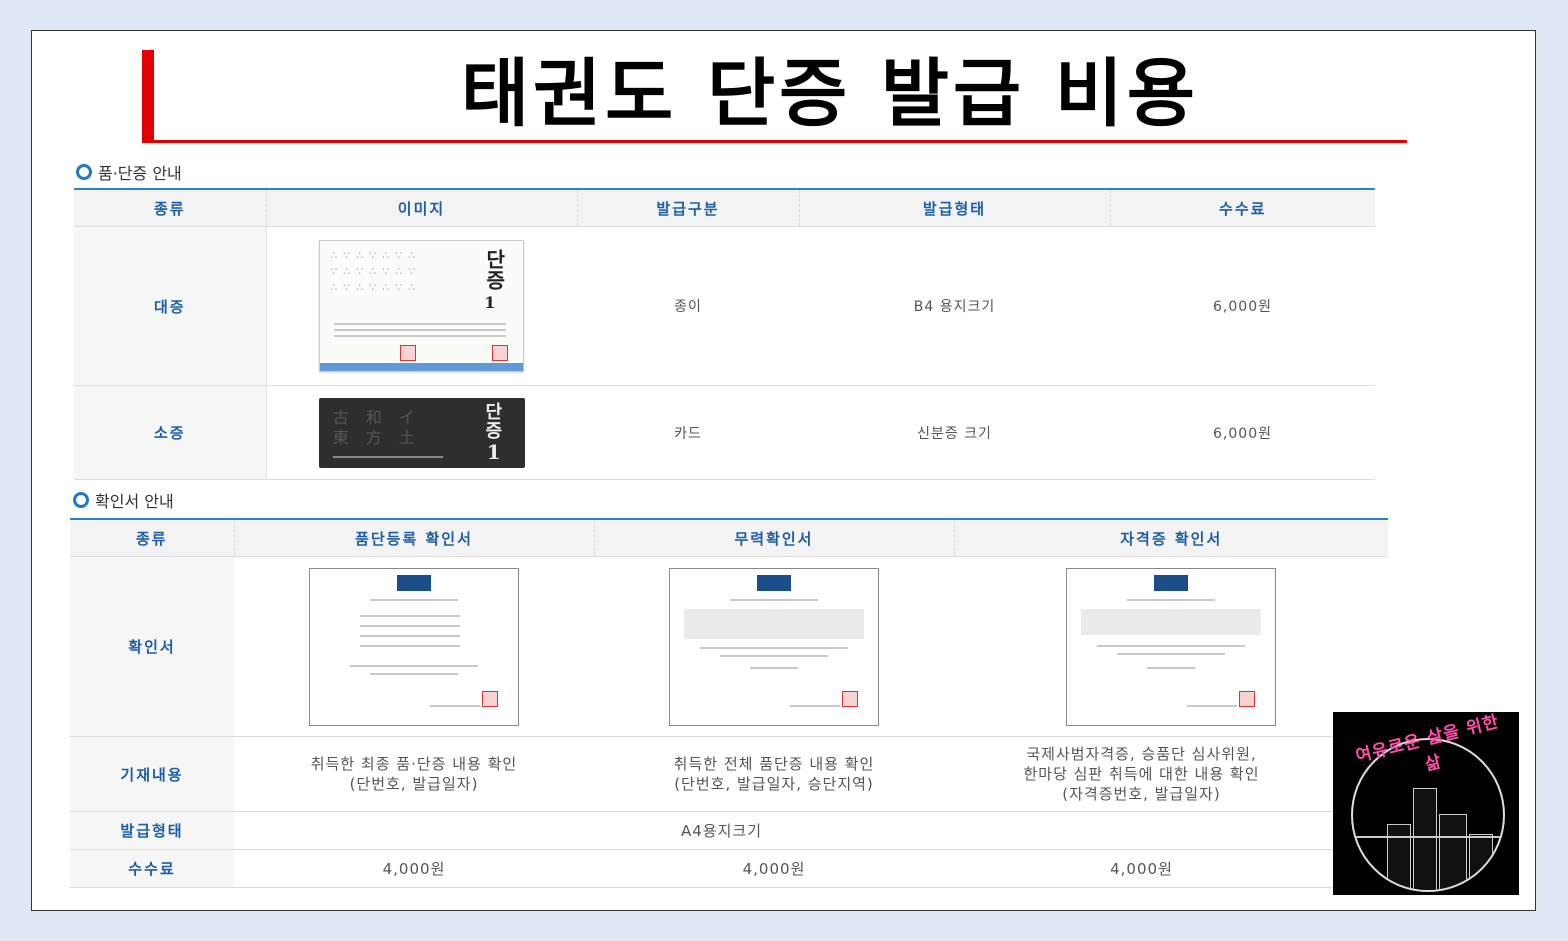 This screenshot has width=1568, height=941. I want to click on table-header-row: 종류 품단등록 확인서 무력확인서 자격증 확인서, so click(729, 537).